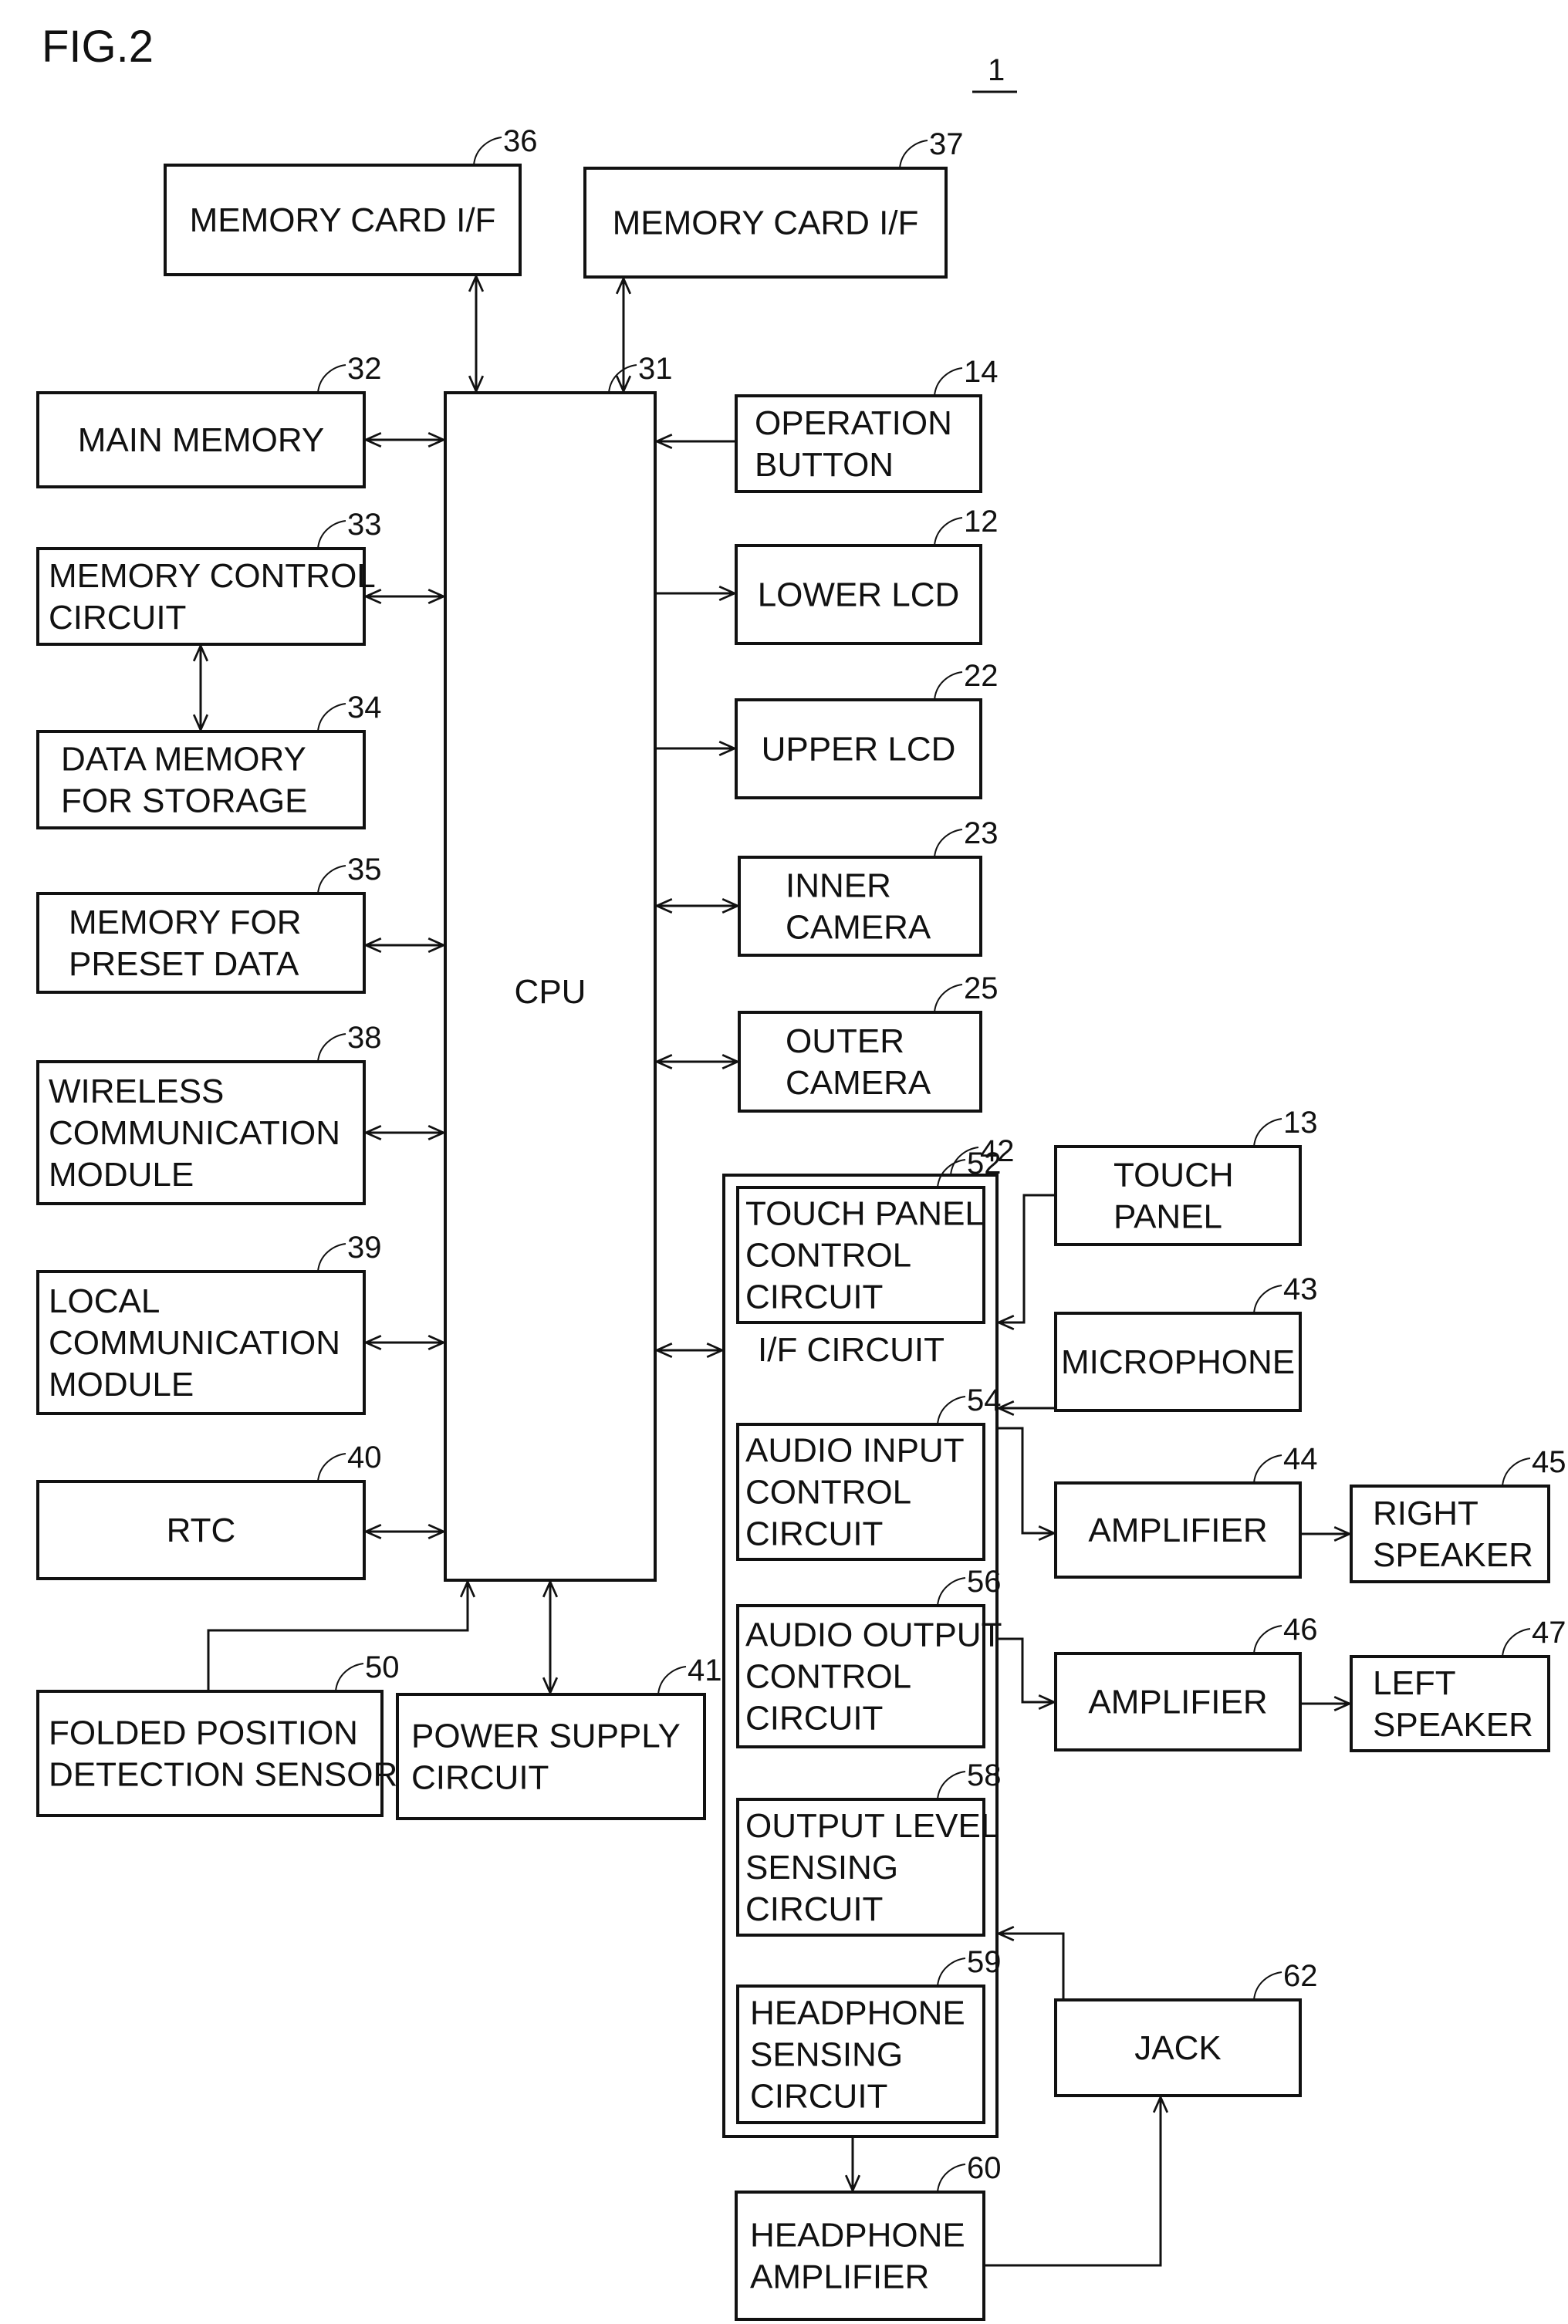 The height and width of the screenshot is (2324, 1568). What do you see at coordinates (558, 967) in the screenshot?
I see `block-cpu: CPU 31` at bounding box center [558, 967].